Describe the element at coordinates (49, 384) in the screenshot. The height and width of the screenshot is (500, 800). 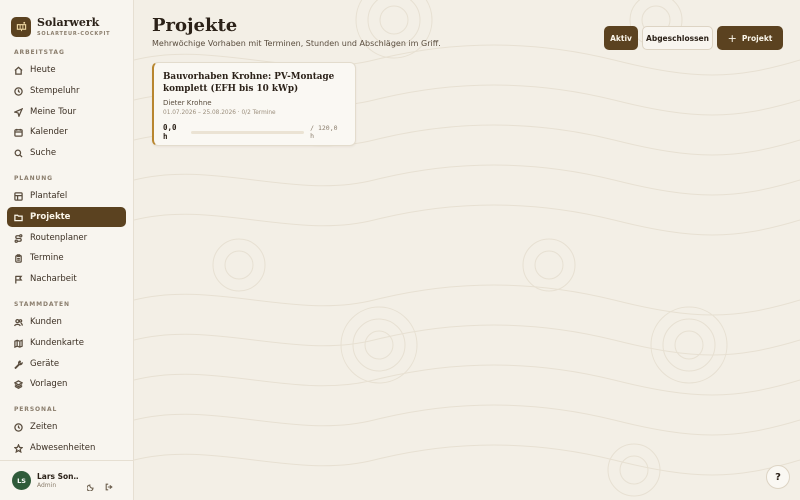
I see `sidebar-item-label: Vorlagen` at that location.